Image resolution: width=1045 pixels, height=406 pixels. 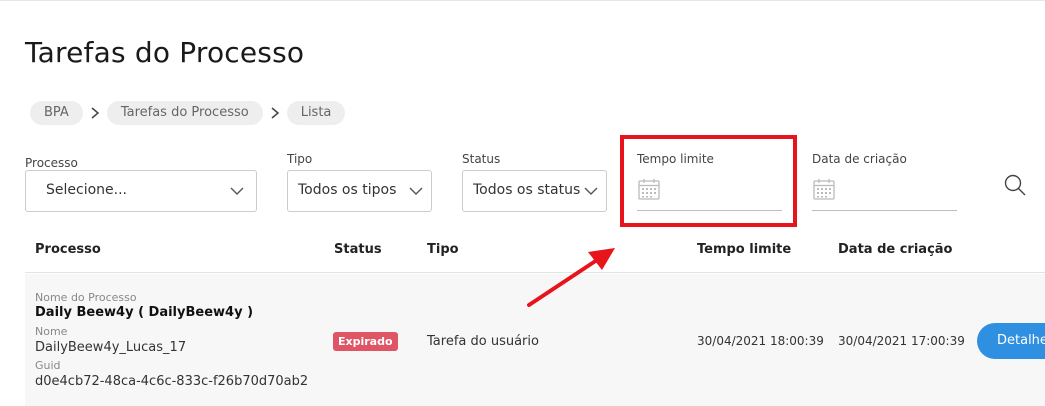 I want to click on nome-processo-value: Daily Beew4y ( DailyBeew4y ), so click(x=144, y=312).